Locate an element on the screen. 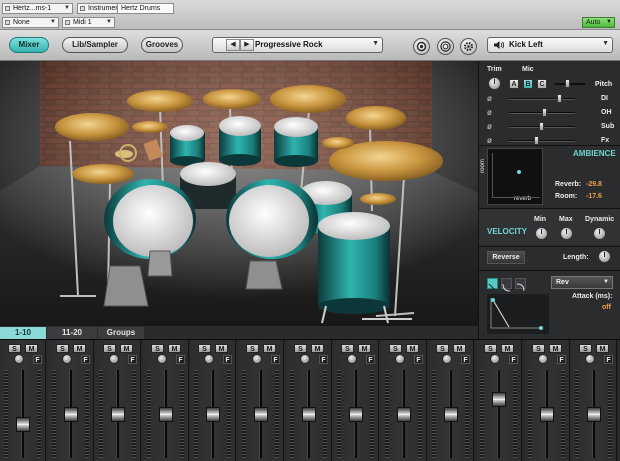 Image resolution: width=620 pixels, height=461 pixels. reverse-button: Reverse is located at coordinates (506, 257).